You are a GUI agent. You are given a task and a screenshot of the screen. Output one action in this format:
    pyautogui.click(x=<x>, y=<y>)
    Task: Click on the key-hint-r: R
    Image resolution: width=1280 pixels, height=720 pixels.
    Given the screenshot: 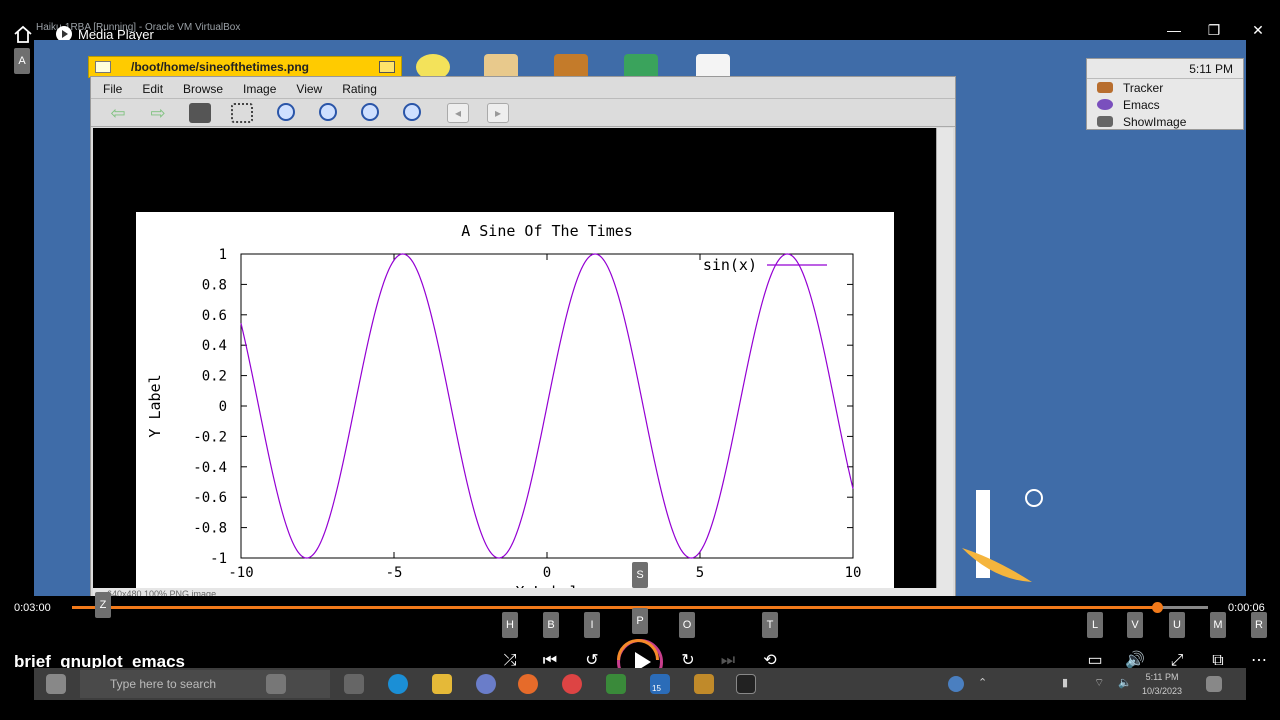 What is the action you would take?
    pyautogui.click(x=1259, y=625)
    